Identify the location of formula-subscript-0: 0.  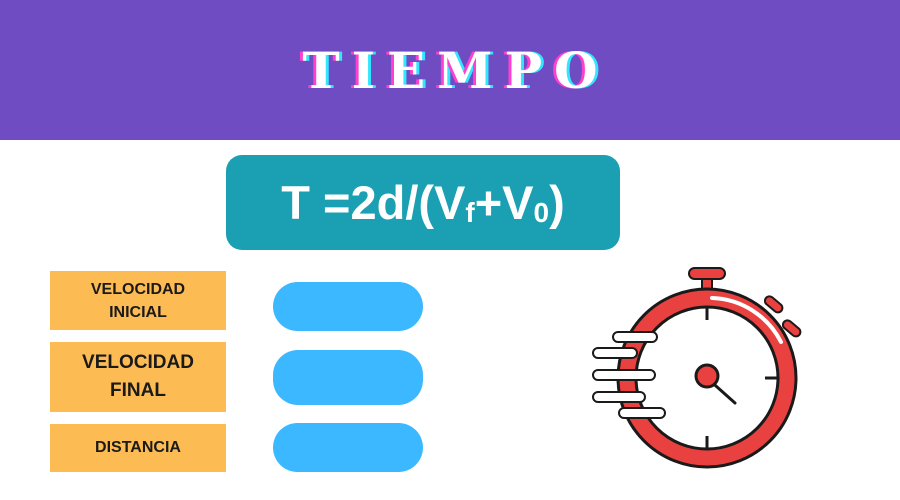
(541, 212).